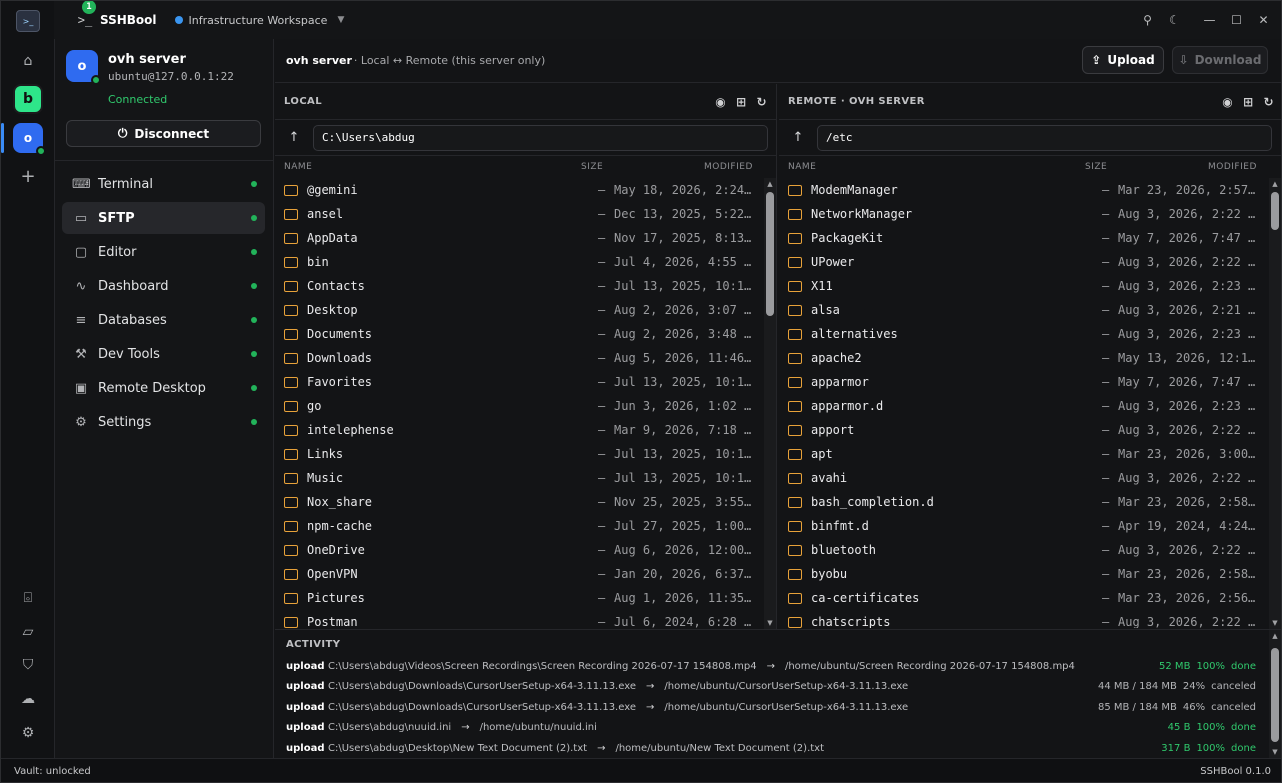  I want to click on activity-scrollbar: ▲ ▼, so click(1275, 694).